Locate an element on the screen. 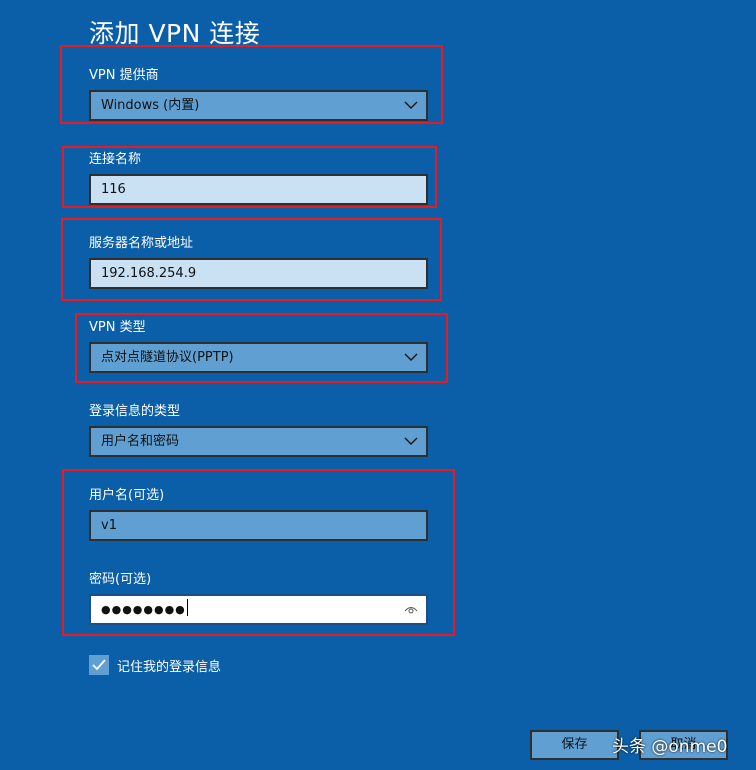 This screenshot has width=756, height=770. vpn-type-field: VPN 类型 点对点隧道协议(PPTP) is located at coordinates (258, 344).